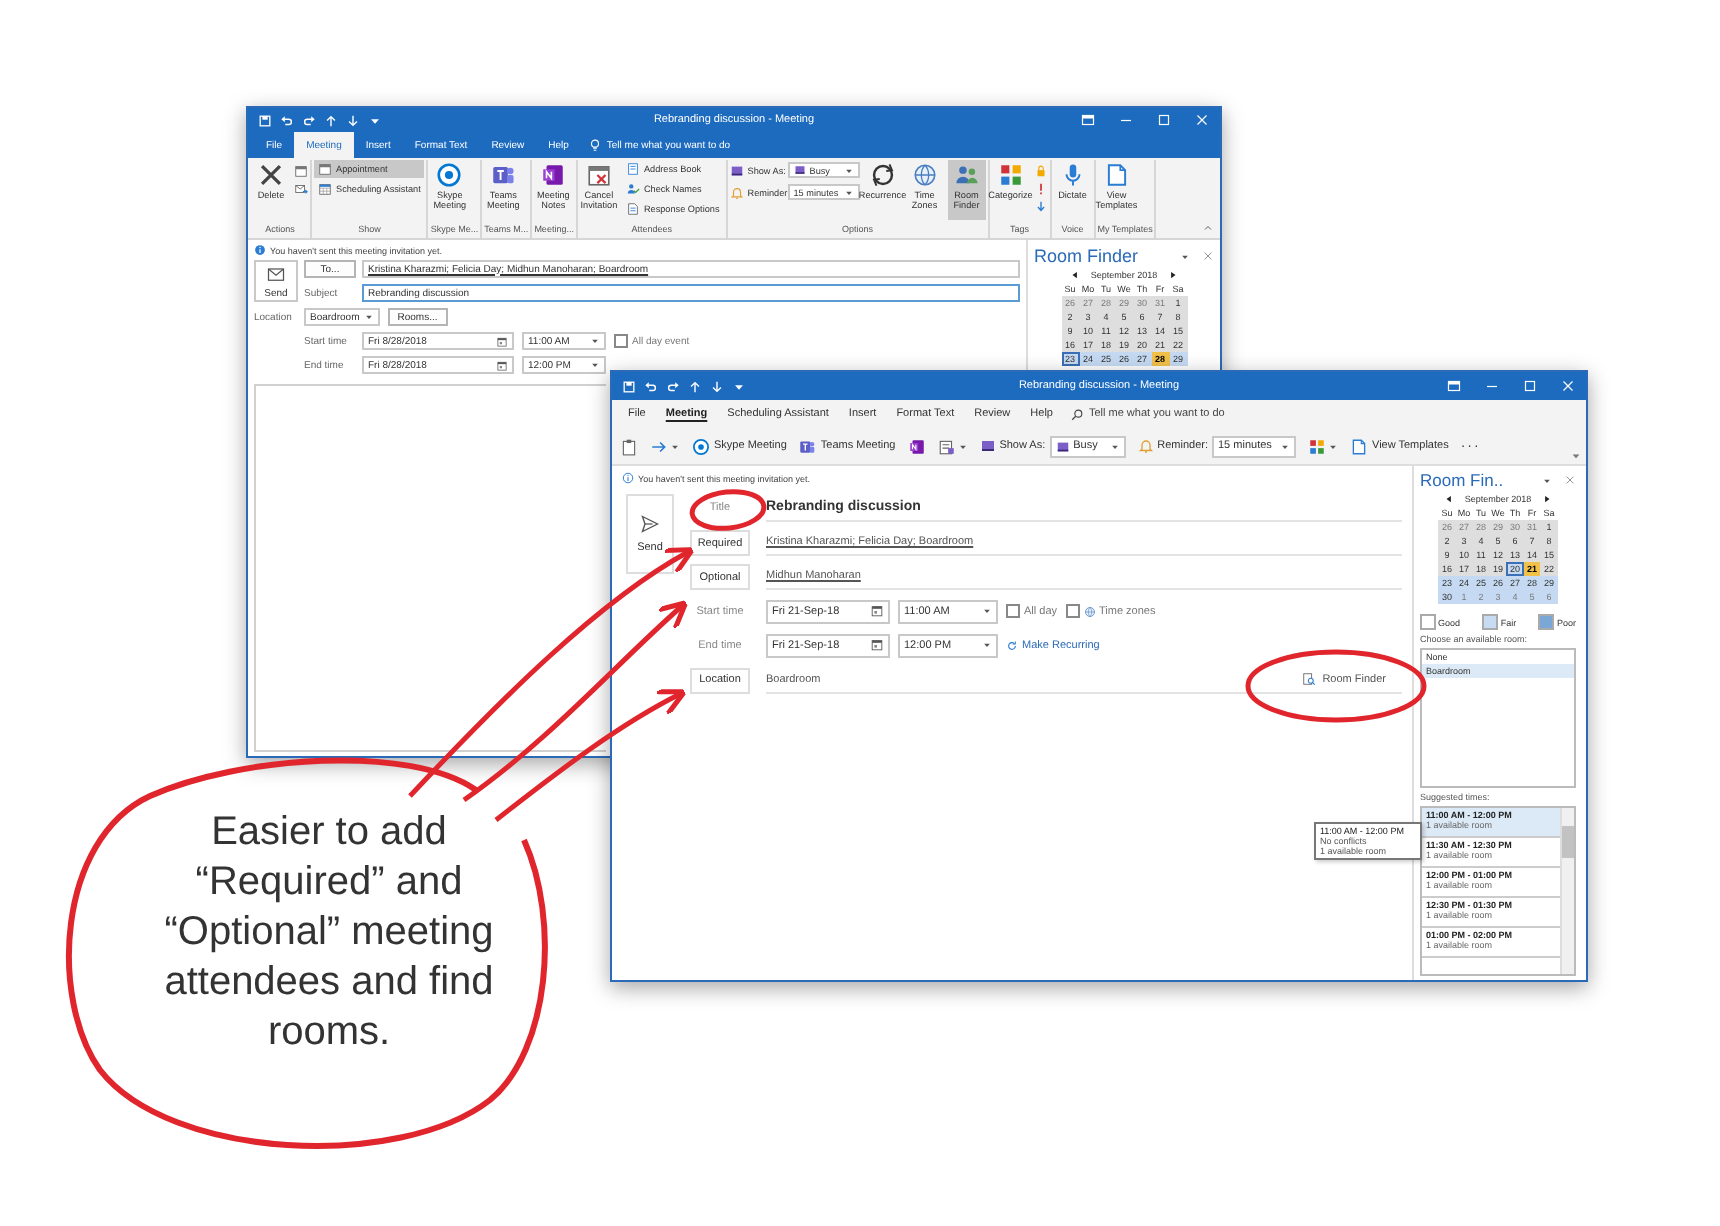 Image resolution: width=1720 pixels, height=1226 pixels. Describe the element at coordinates (1040, 171) in the screenshot. I see `lock-icon` at that location.